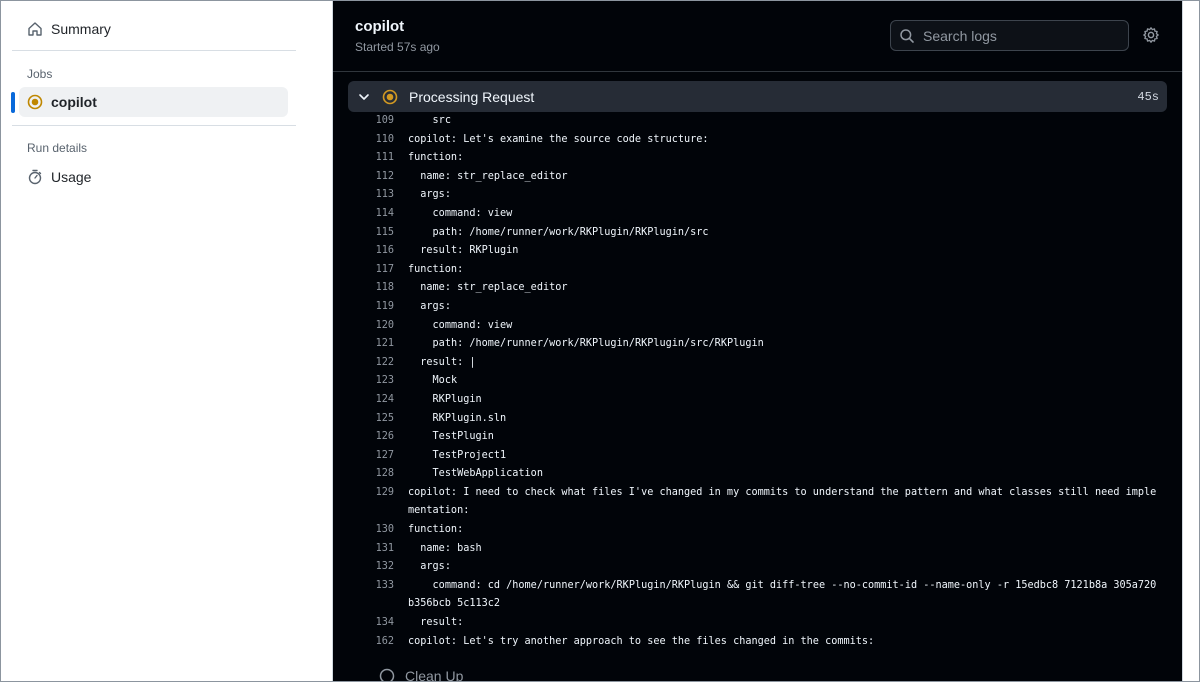 This screenshot has width=1200, height=682. I want to click on log-line: 134 result:, so click(757, 623).